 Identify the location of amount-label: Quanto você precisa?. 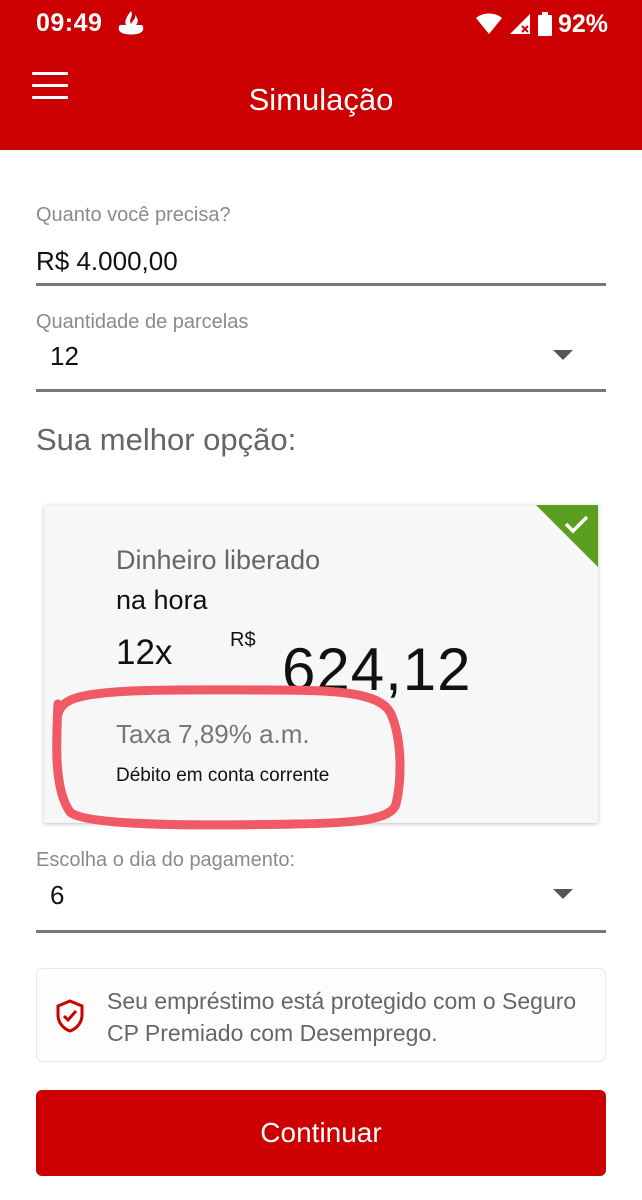
(133, 215).